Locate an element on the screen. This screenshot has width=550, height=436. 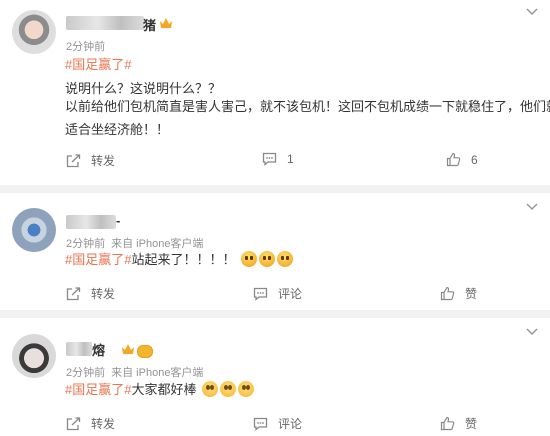
comment-count: 1 is located at coordinates (290, 159).